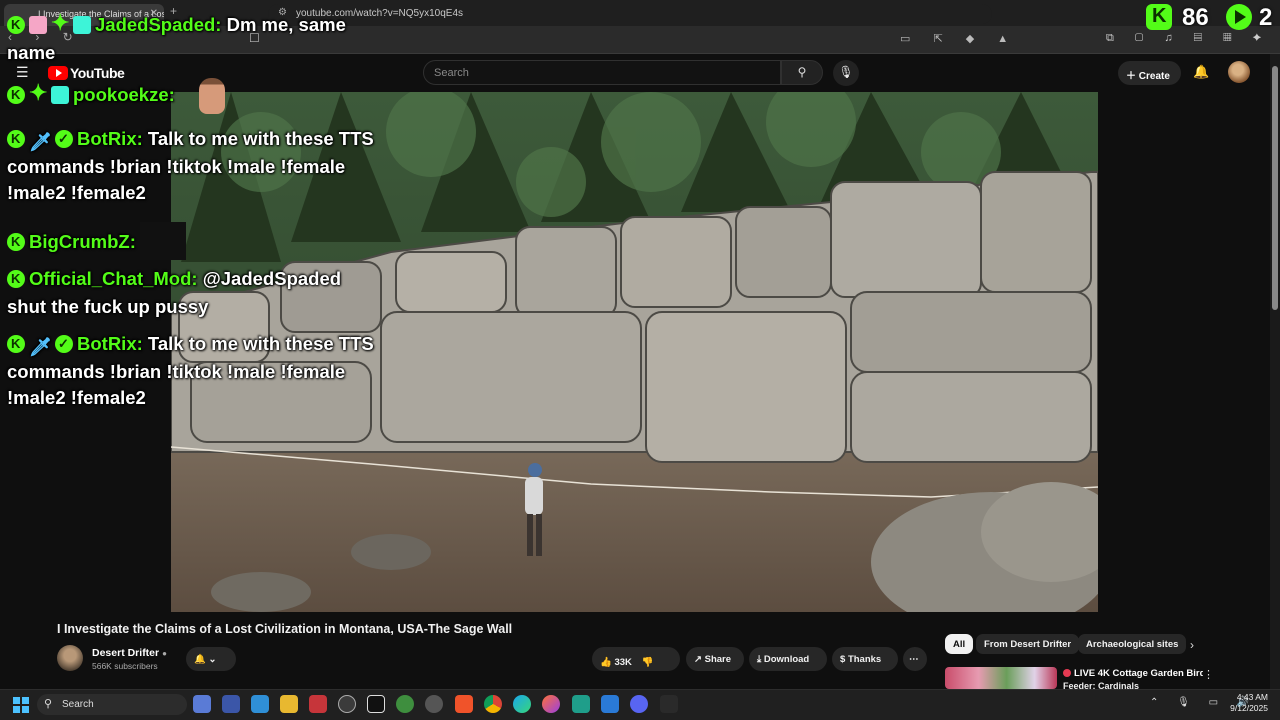 This screenshot has width=1280, height=720. Describe the element at coordinates (113, 278) in the screenshot. I see `chat-username: Official_Chat_Mod:` at that location.